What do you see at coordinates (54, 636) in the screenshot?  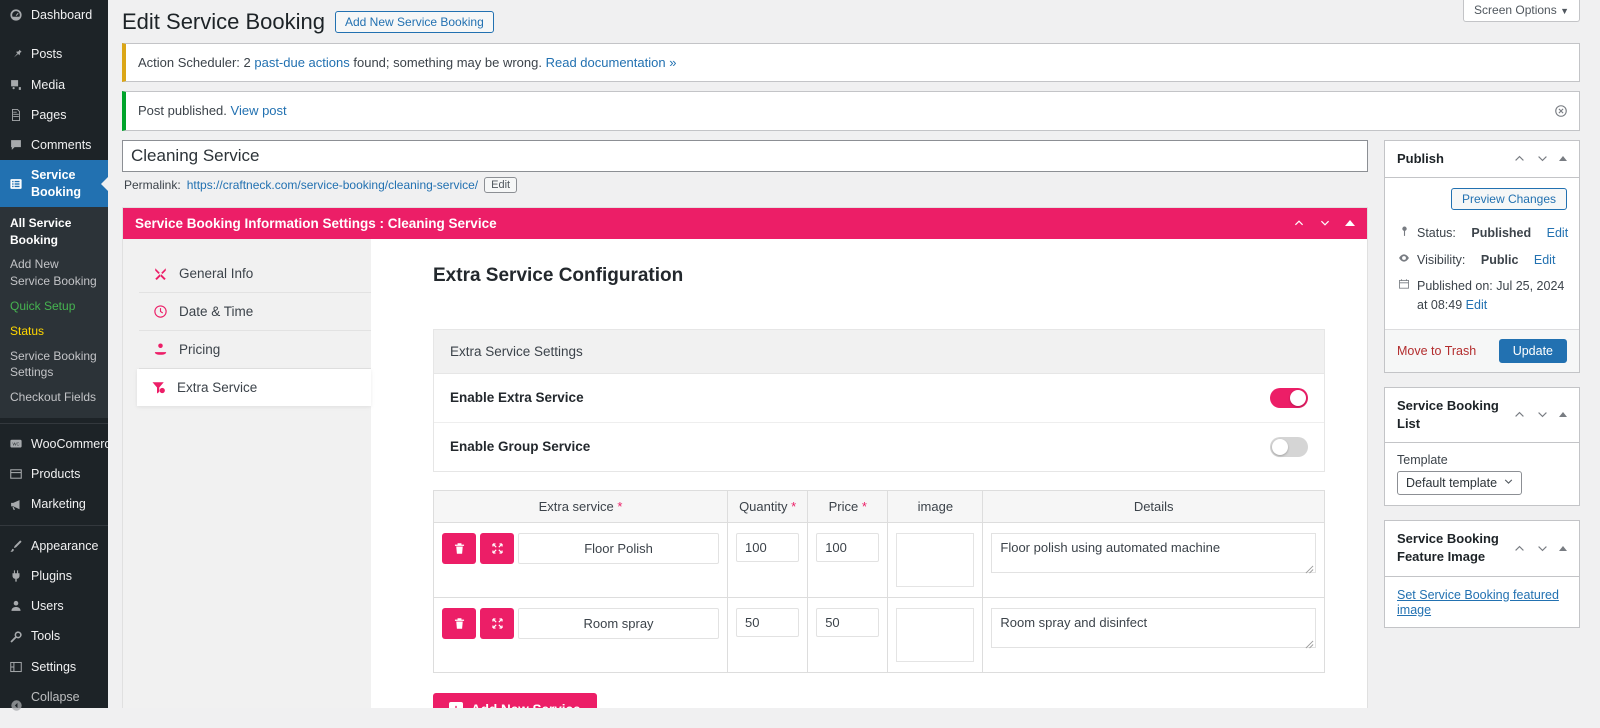 I see `sidebar-item-tools: Tools` at bounding box center [54, 636].